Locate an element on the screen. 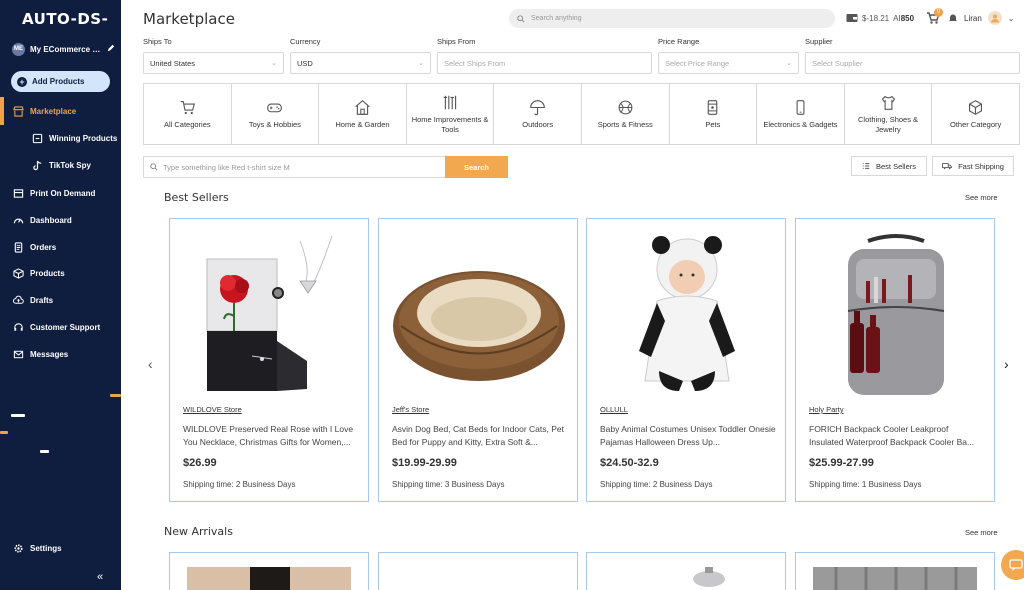 The height and width of the screenshot is (590, 1024). avatar is located at coordinates (994, 18).